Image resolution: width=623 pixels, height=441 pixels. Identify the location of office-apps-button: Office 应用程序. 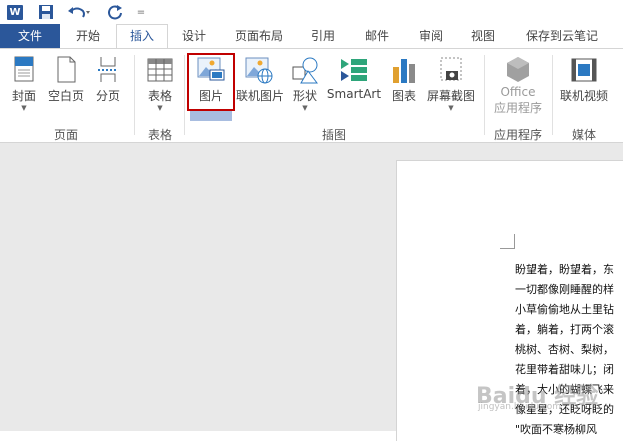
(518, 85).